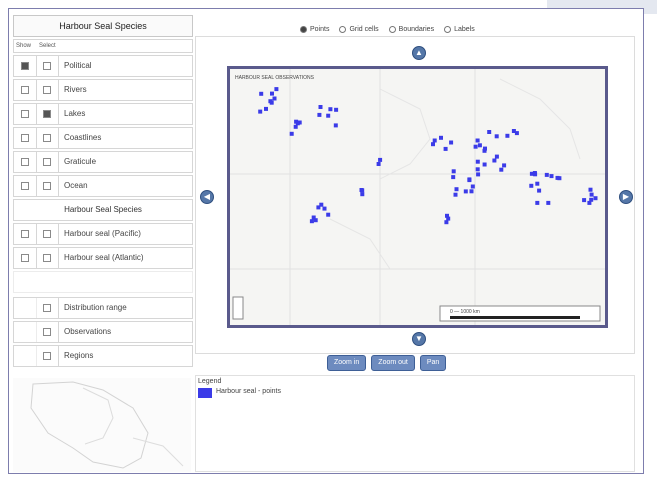 The height and width of the screenshot is (481, 657). Describe the element at coordinates (459, 29) in the screenshot. I see `option-labels: Labels` at that location.